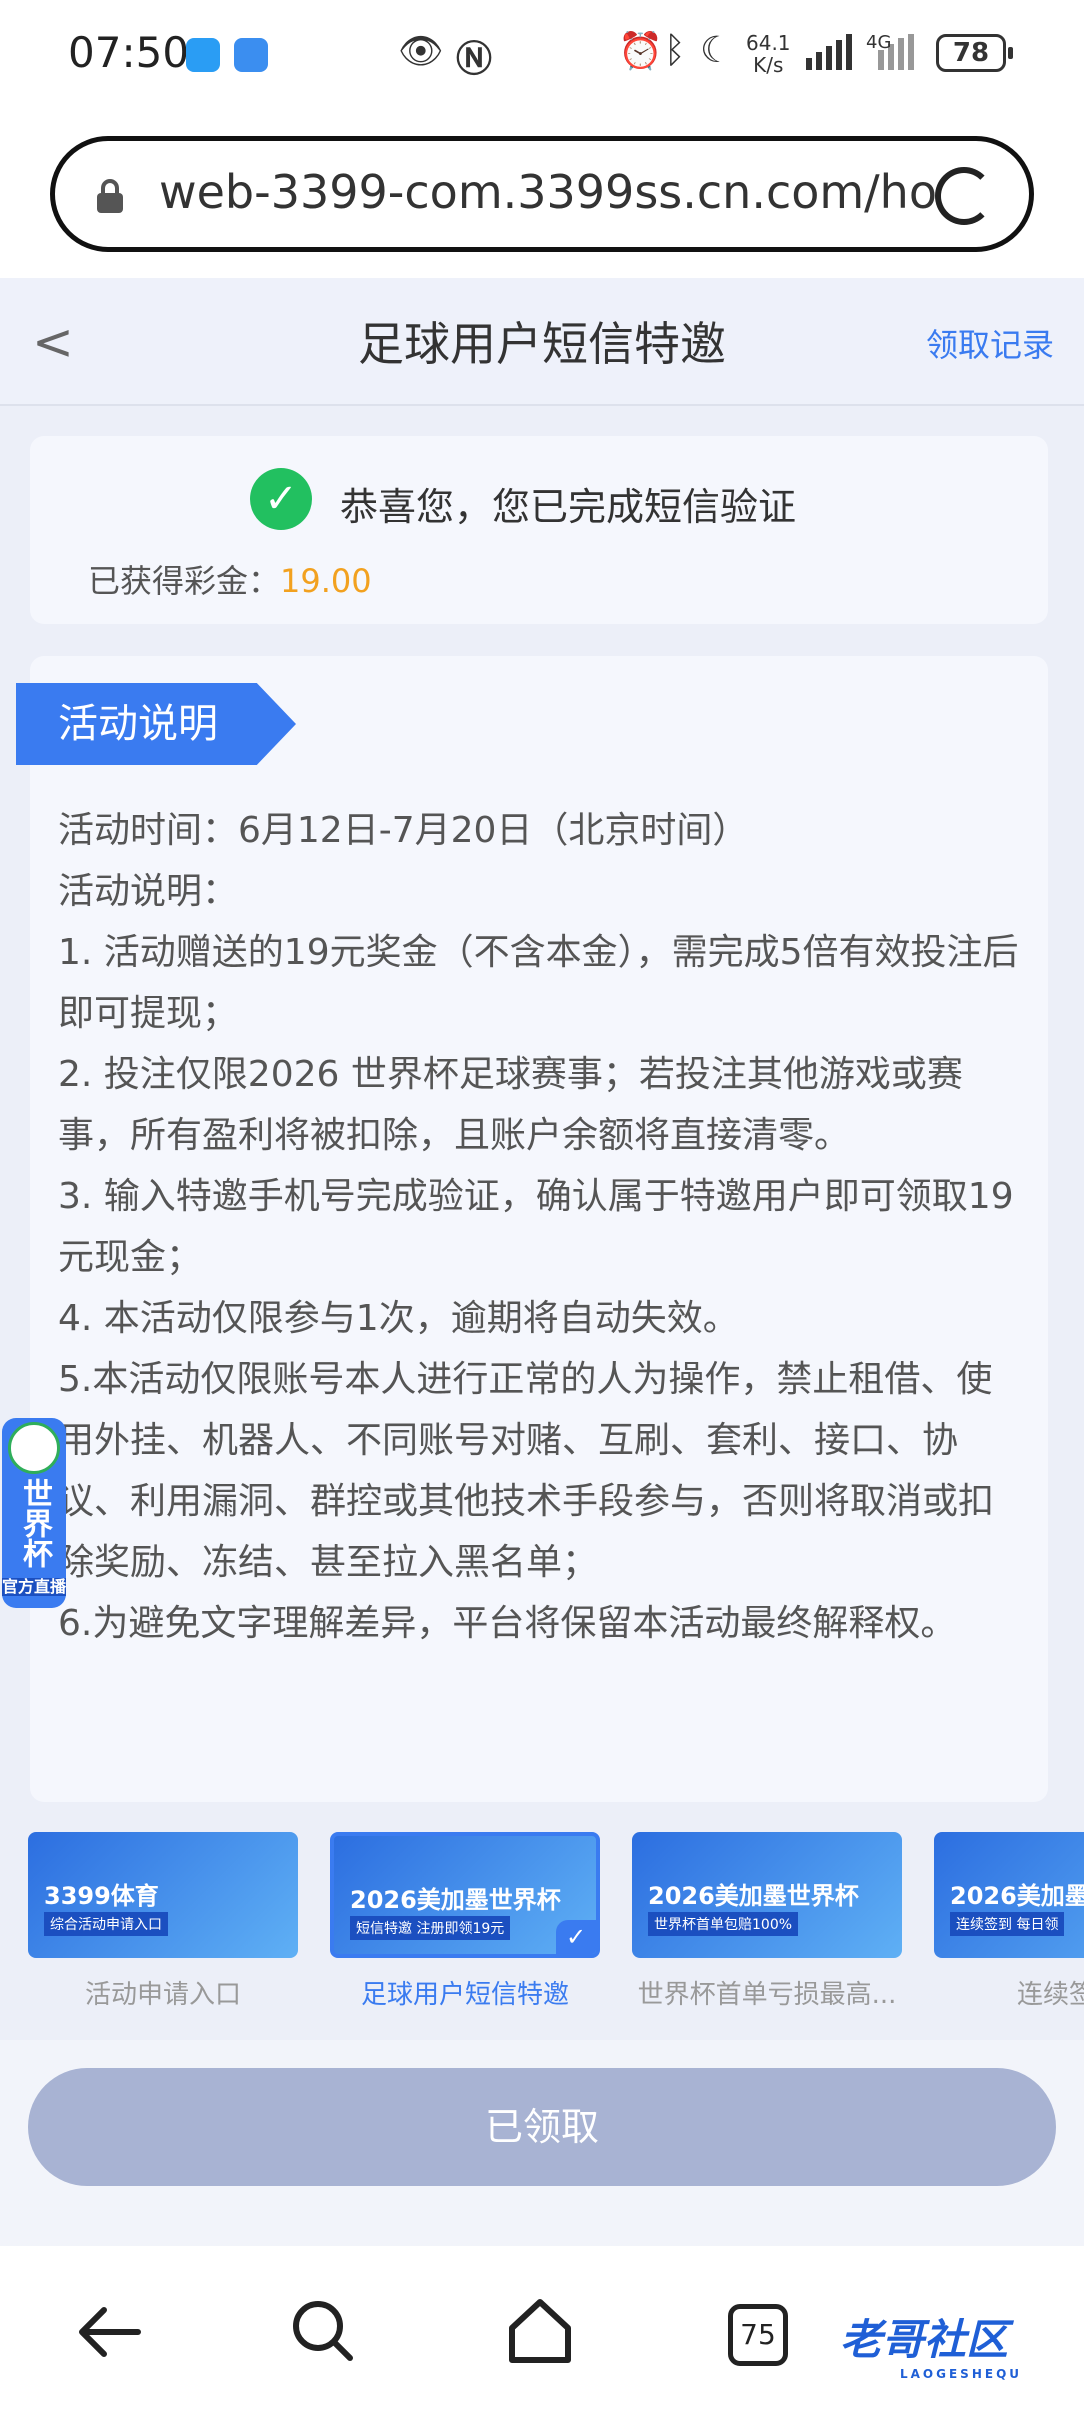 This screenshot has width=1084, height=2412. What do you see at coordinates (251, 55) in the screenshot?
I see `weather-app-icon` at bounding box center [251, 55].